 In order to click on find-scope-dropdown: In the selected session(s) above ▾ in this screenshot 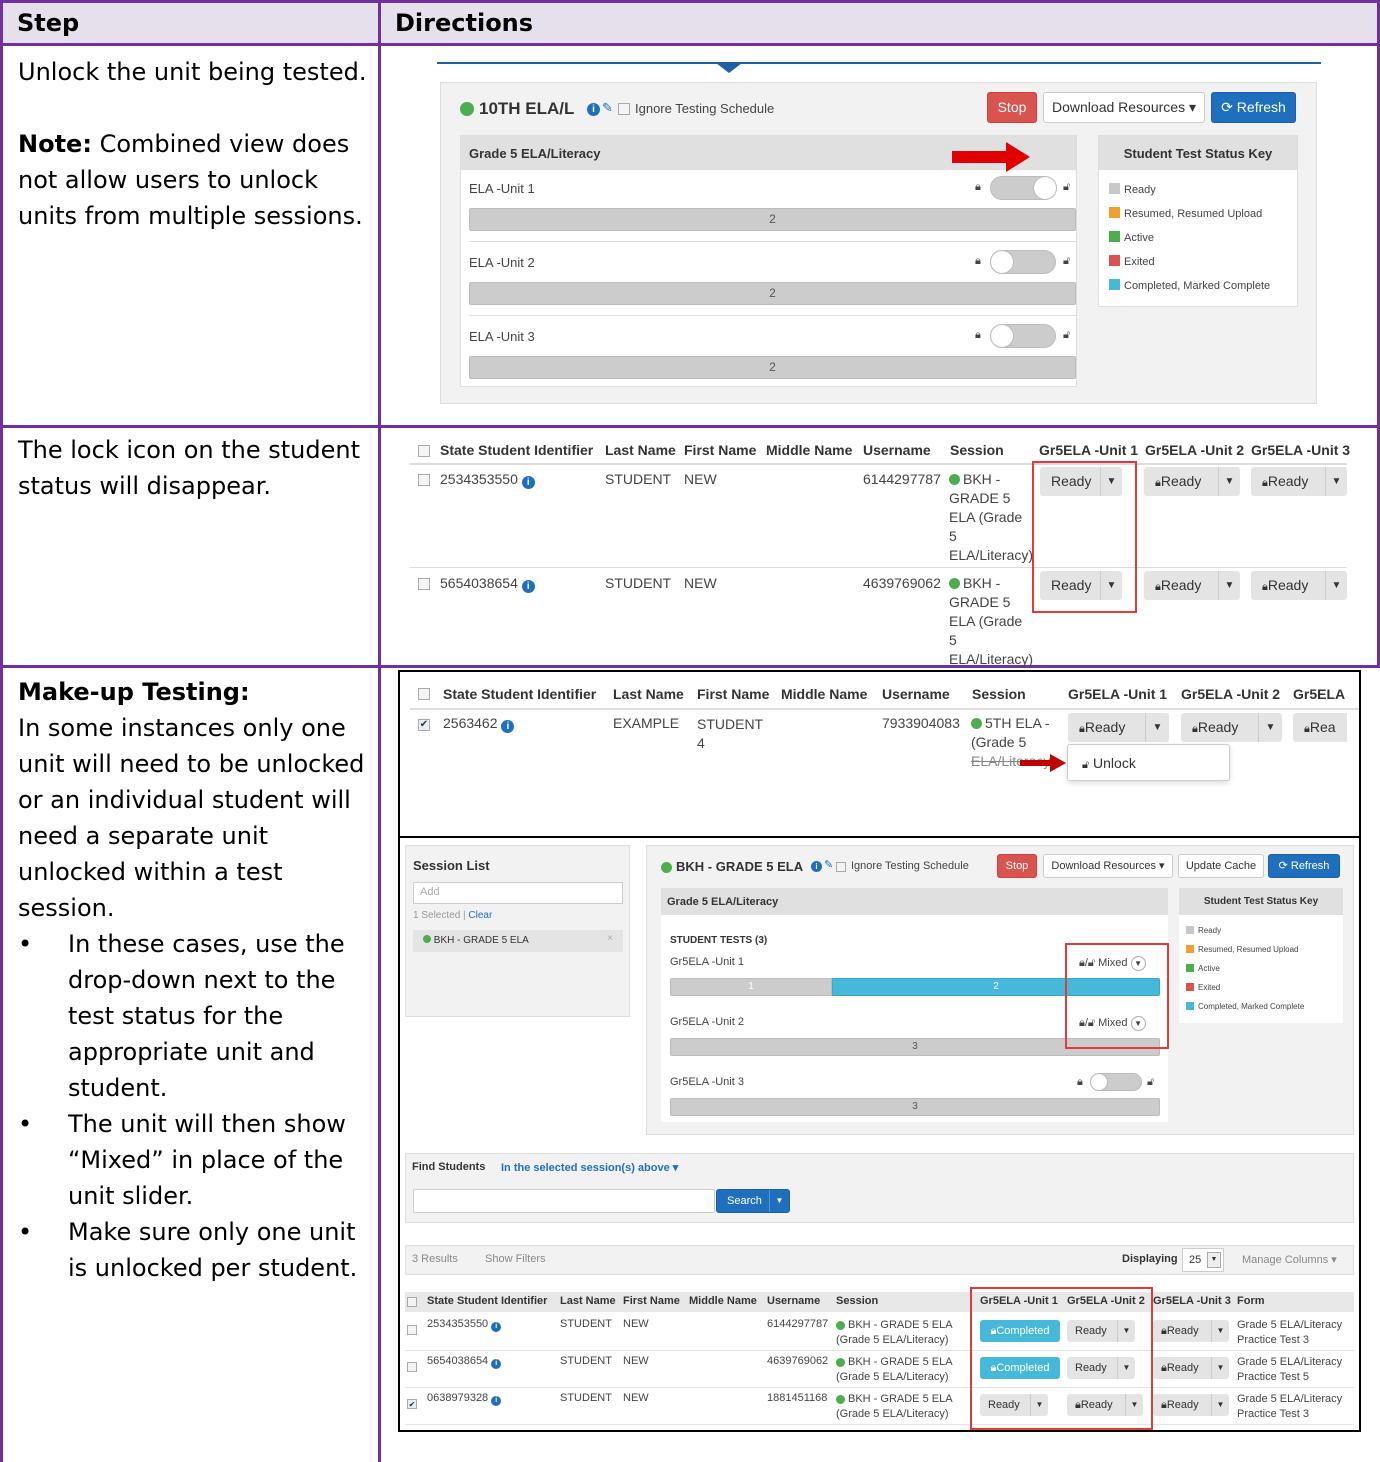, I will do `click(589, 1167)`.